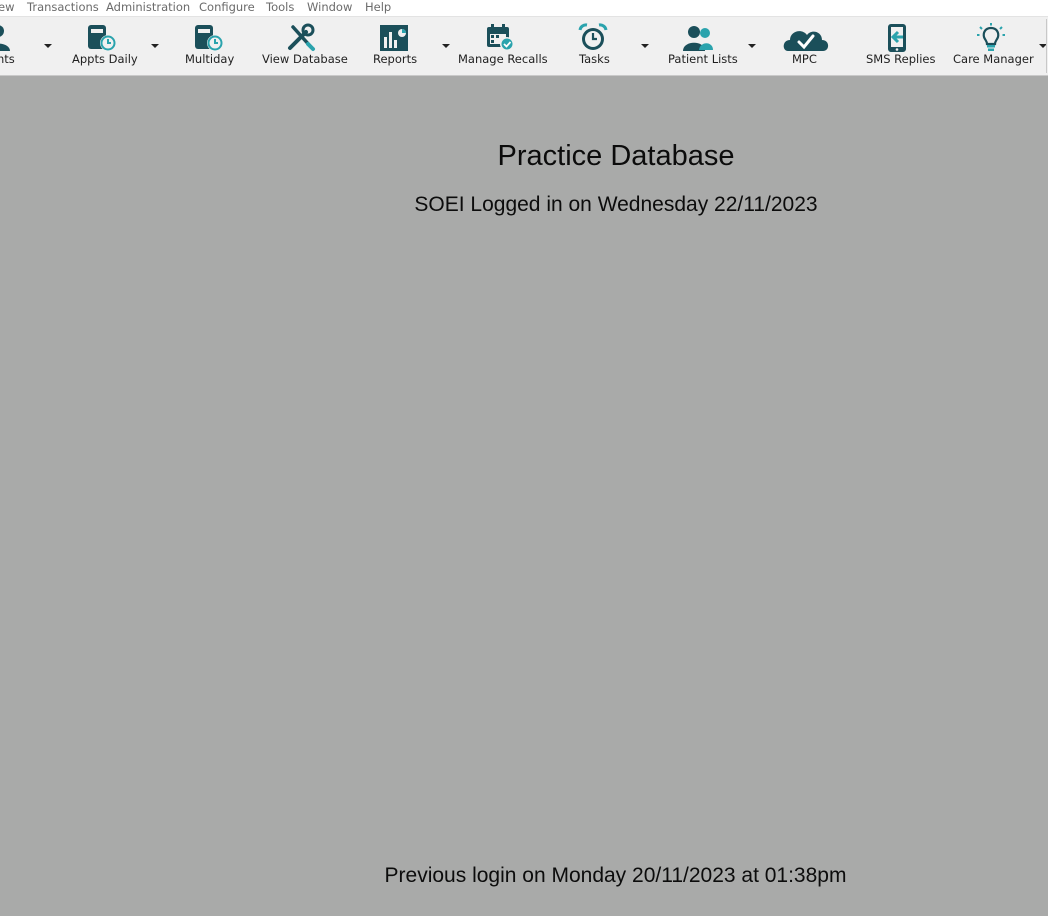 The height and width of the screenshot is (916, 1048). What do you see at coordinates (7, 7) in the screenshot?
I see `menu-view: ew` at bounding box center [7, 7].